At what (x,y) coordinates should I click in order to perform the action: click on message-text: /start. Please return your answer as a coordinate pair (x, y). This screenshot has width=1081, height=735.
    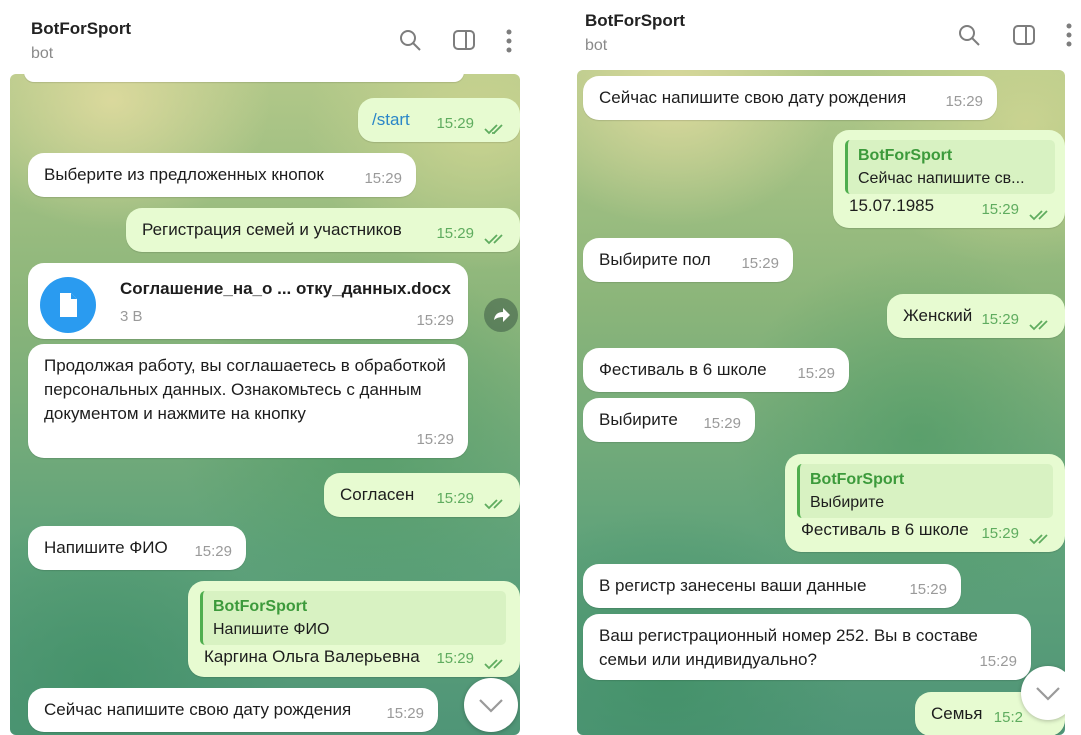
    Looking at the image, I should click on (391, 120).